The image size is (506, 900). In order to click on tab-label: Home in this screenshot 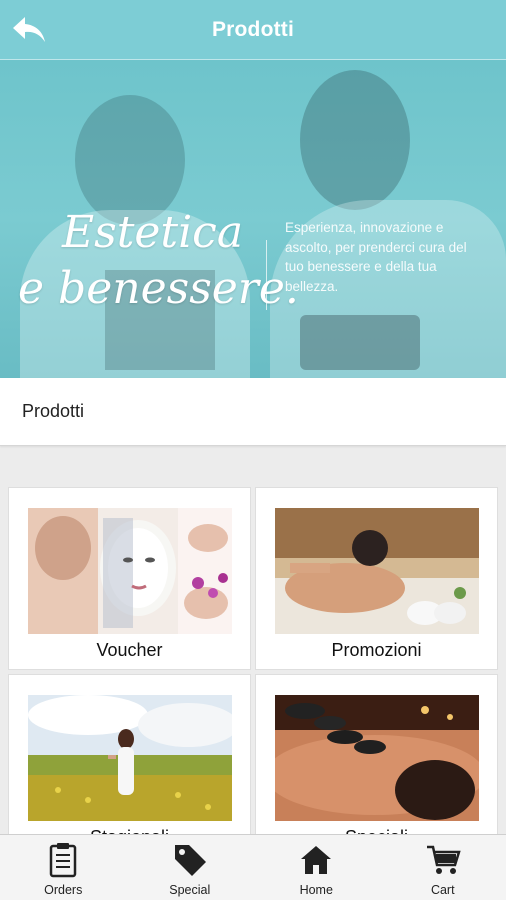, I will do `click(316, 890)`.